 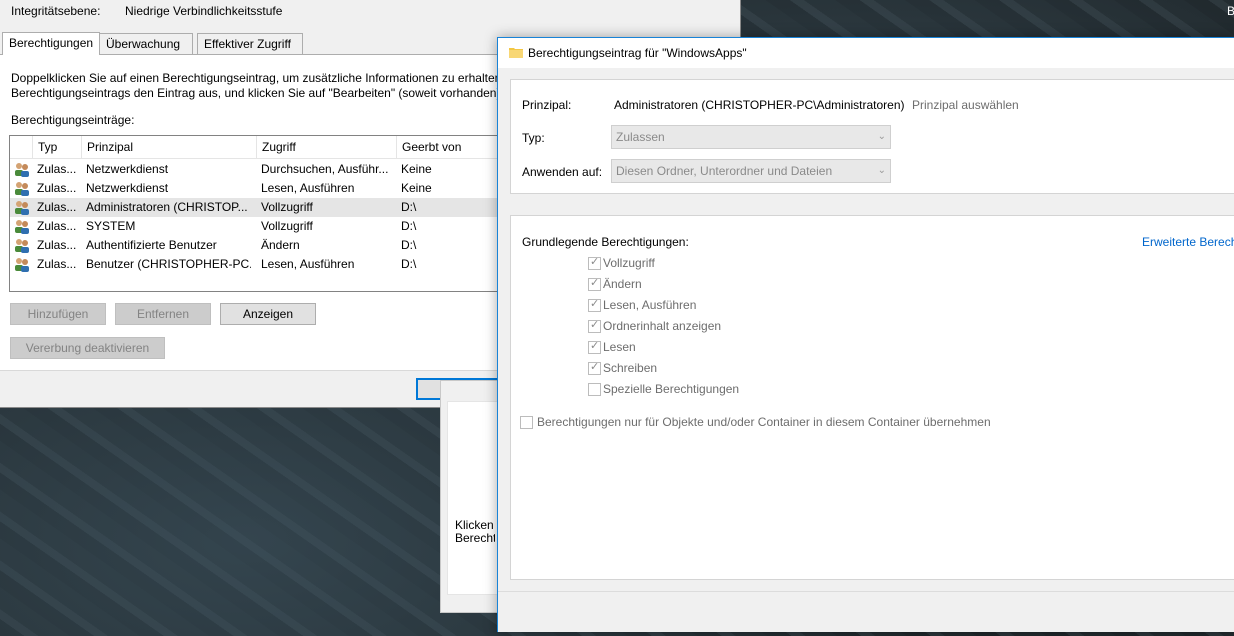 I want to click on folder-icon, so click(x=516, y=53).